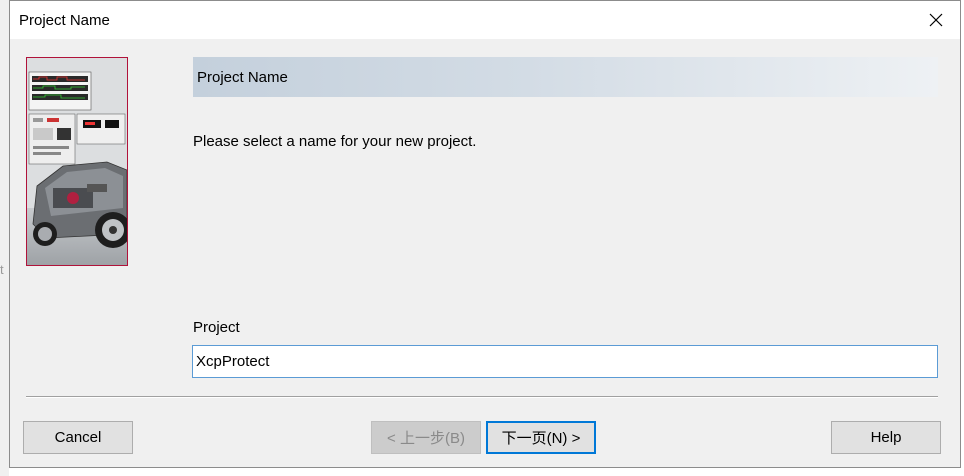  What do you see at coordinates (565, 361) in the screenshot?
I see `project-name-input` at bounding box center [565, 361].